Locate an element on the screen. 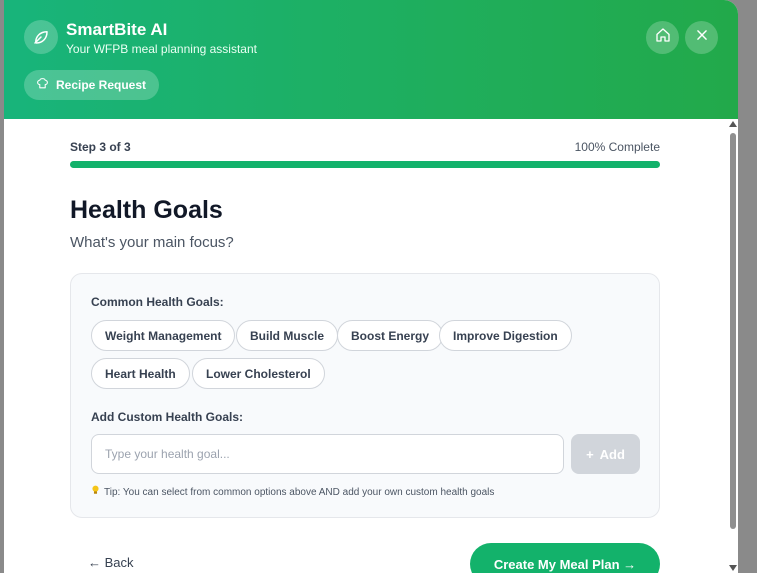 The height and width of the screenshot is (573, 757). chef-hat-icon is located at coordinates (42, 85).